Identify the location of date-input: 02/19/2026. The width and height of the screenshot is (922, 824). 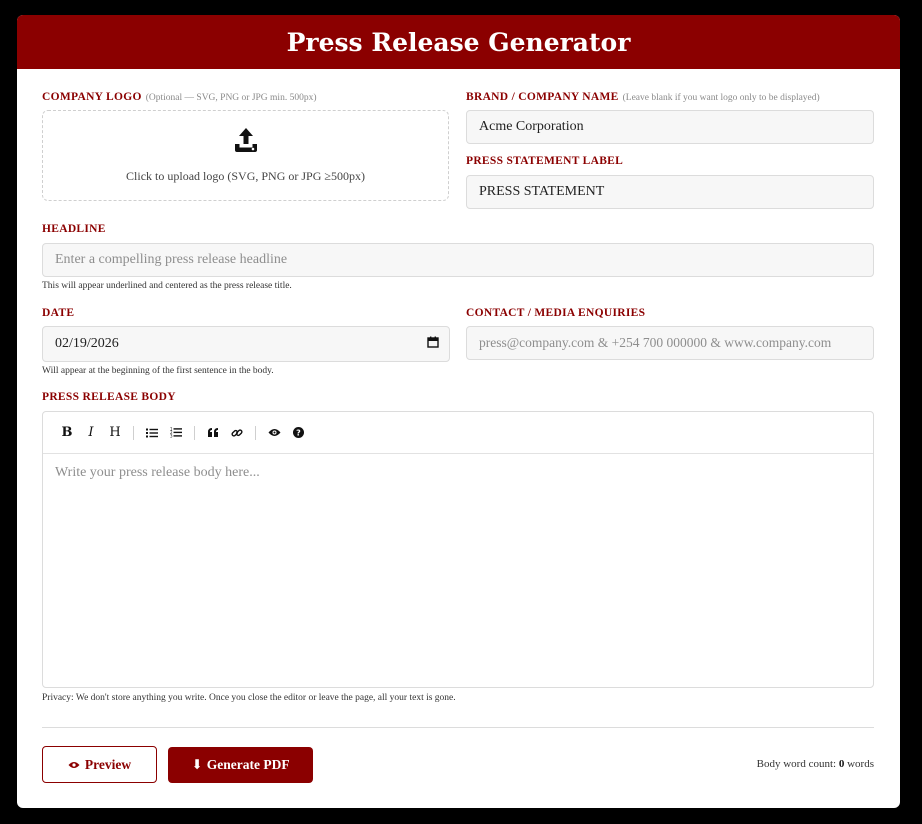
(246, 344).